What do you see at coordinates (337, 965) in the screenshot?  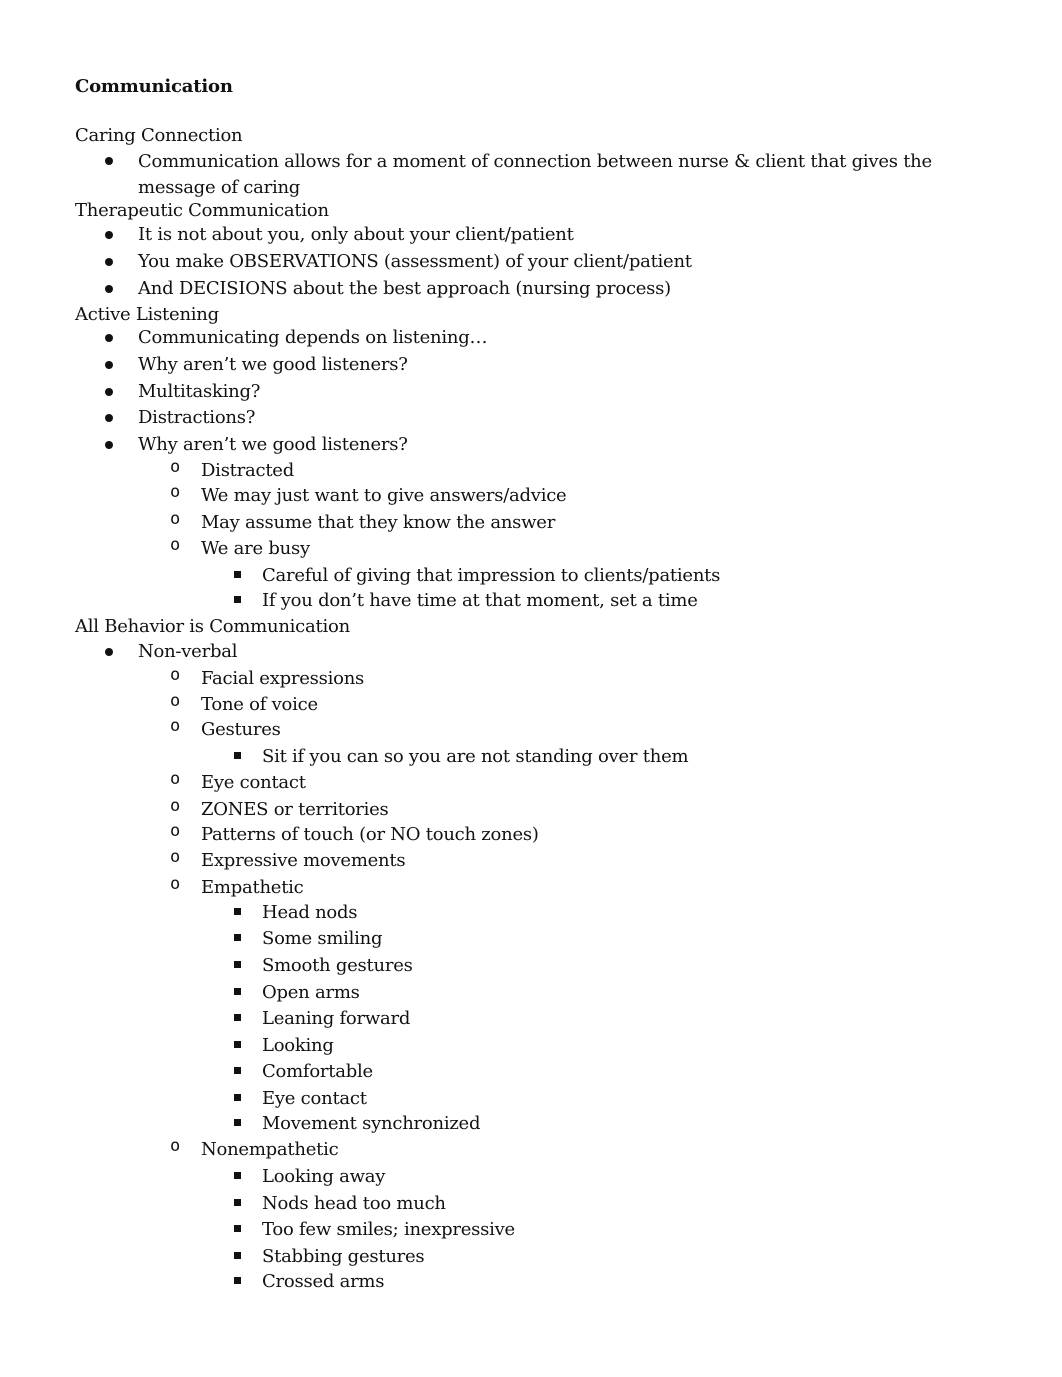 I see `sub-sub-bullet-item: Smooth gestures` at bounding box center [337, 965].